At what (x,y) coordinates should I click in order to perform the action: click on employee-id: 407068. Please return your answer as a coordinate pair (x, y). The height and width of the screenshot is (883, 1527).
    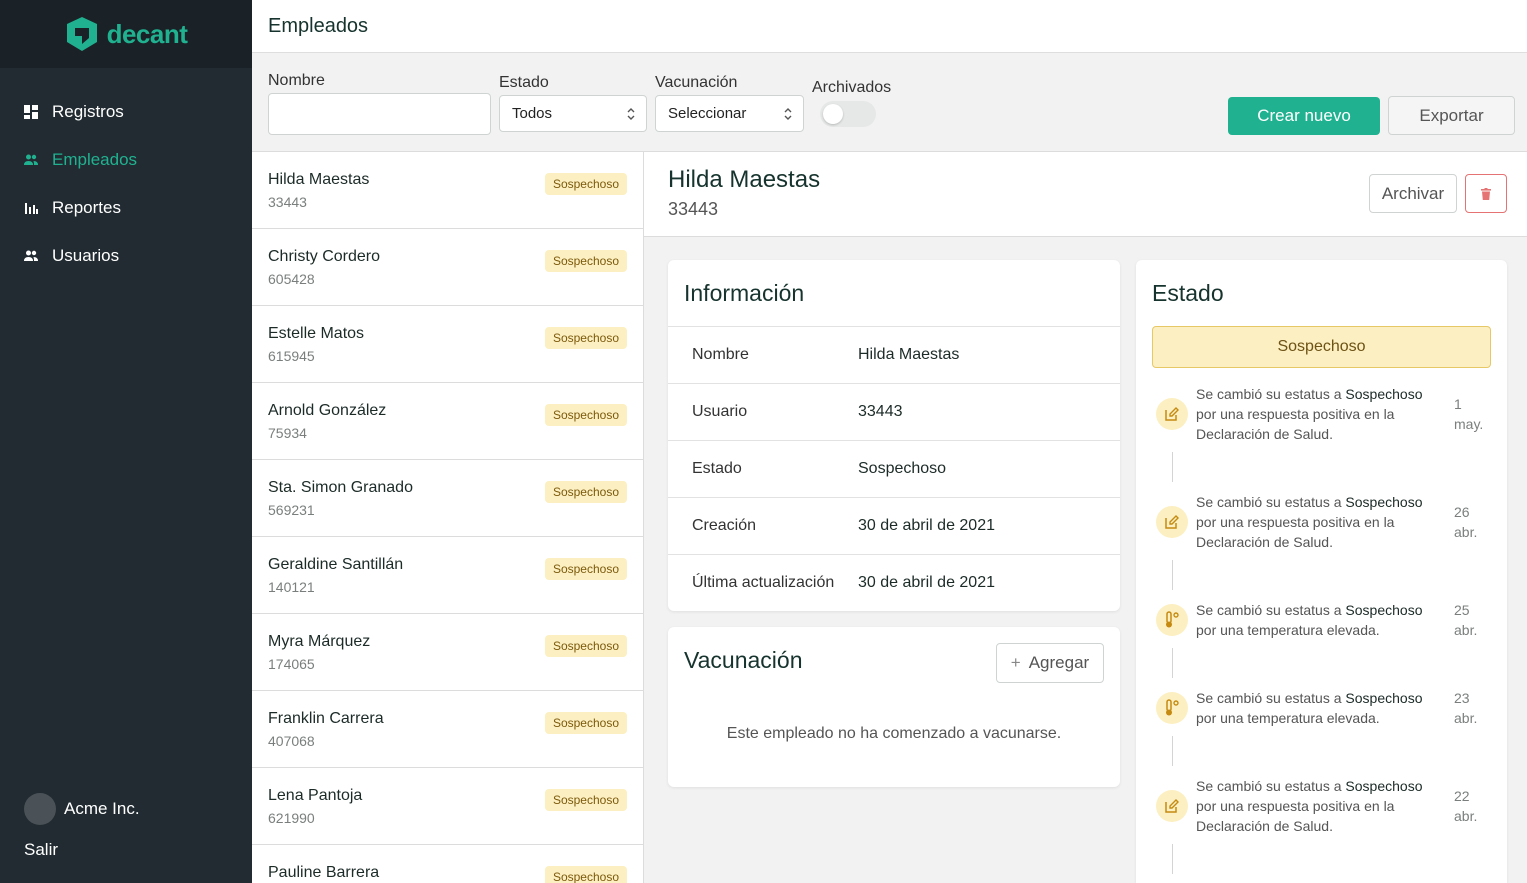
    Looking at the image, I should click on (291, 741).